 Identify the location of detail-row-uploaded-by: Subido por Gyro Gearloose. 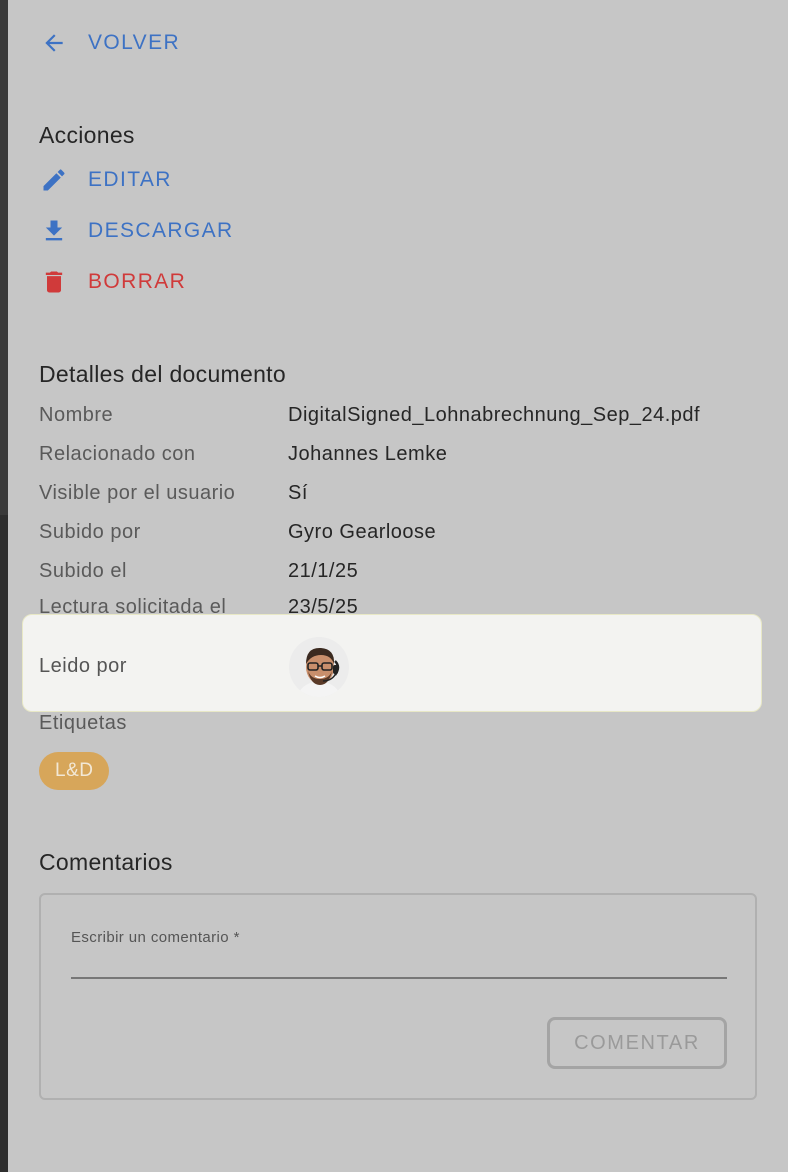
(399, 532).